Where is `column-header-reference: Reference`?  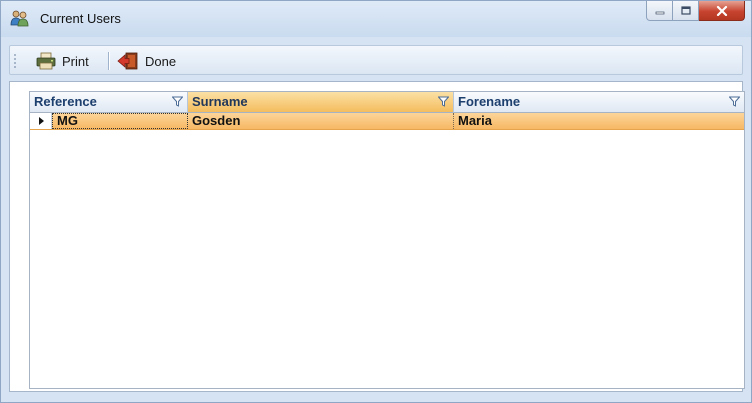
column-header-reference: Reference is located at coordinates (109, 102).